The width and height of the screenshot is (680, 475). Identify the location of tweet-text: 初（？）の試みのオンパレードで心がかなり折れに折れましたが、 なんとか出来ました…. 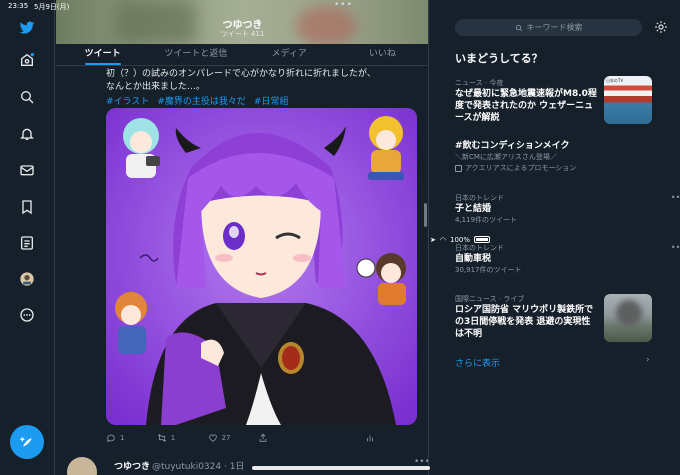
(266, 81).